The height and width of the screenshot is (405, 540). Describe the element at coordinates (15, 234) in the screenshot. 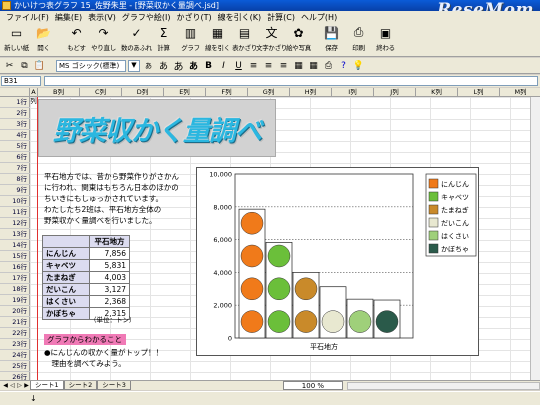

I see `row-header-cell: 13行` at that location.